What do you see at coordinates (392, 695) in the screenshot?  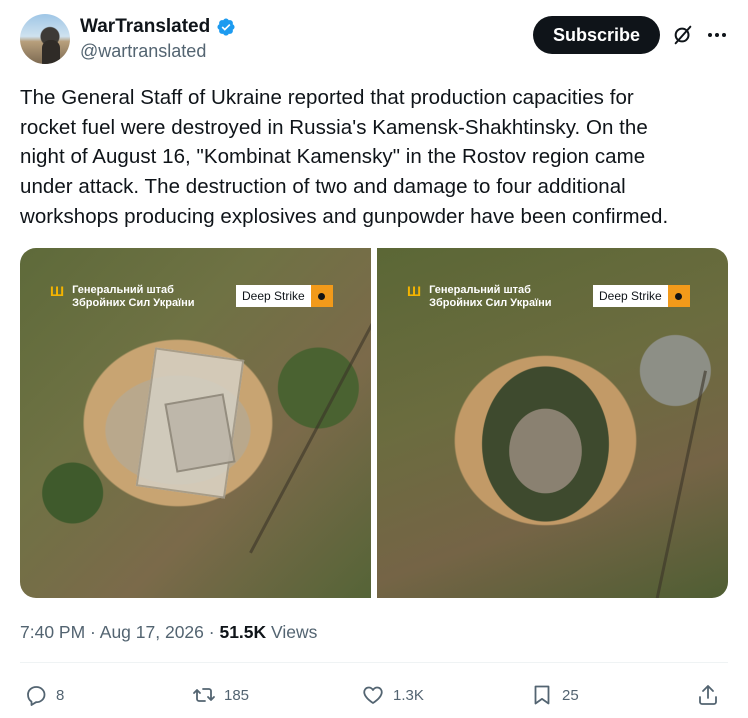 I see `like-button: 1.3K` at bounding box center [392, 695].